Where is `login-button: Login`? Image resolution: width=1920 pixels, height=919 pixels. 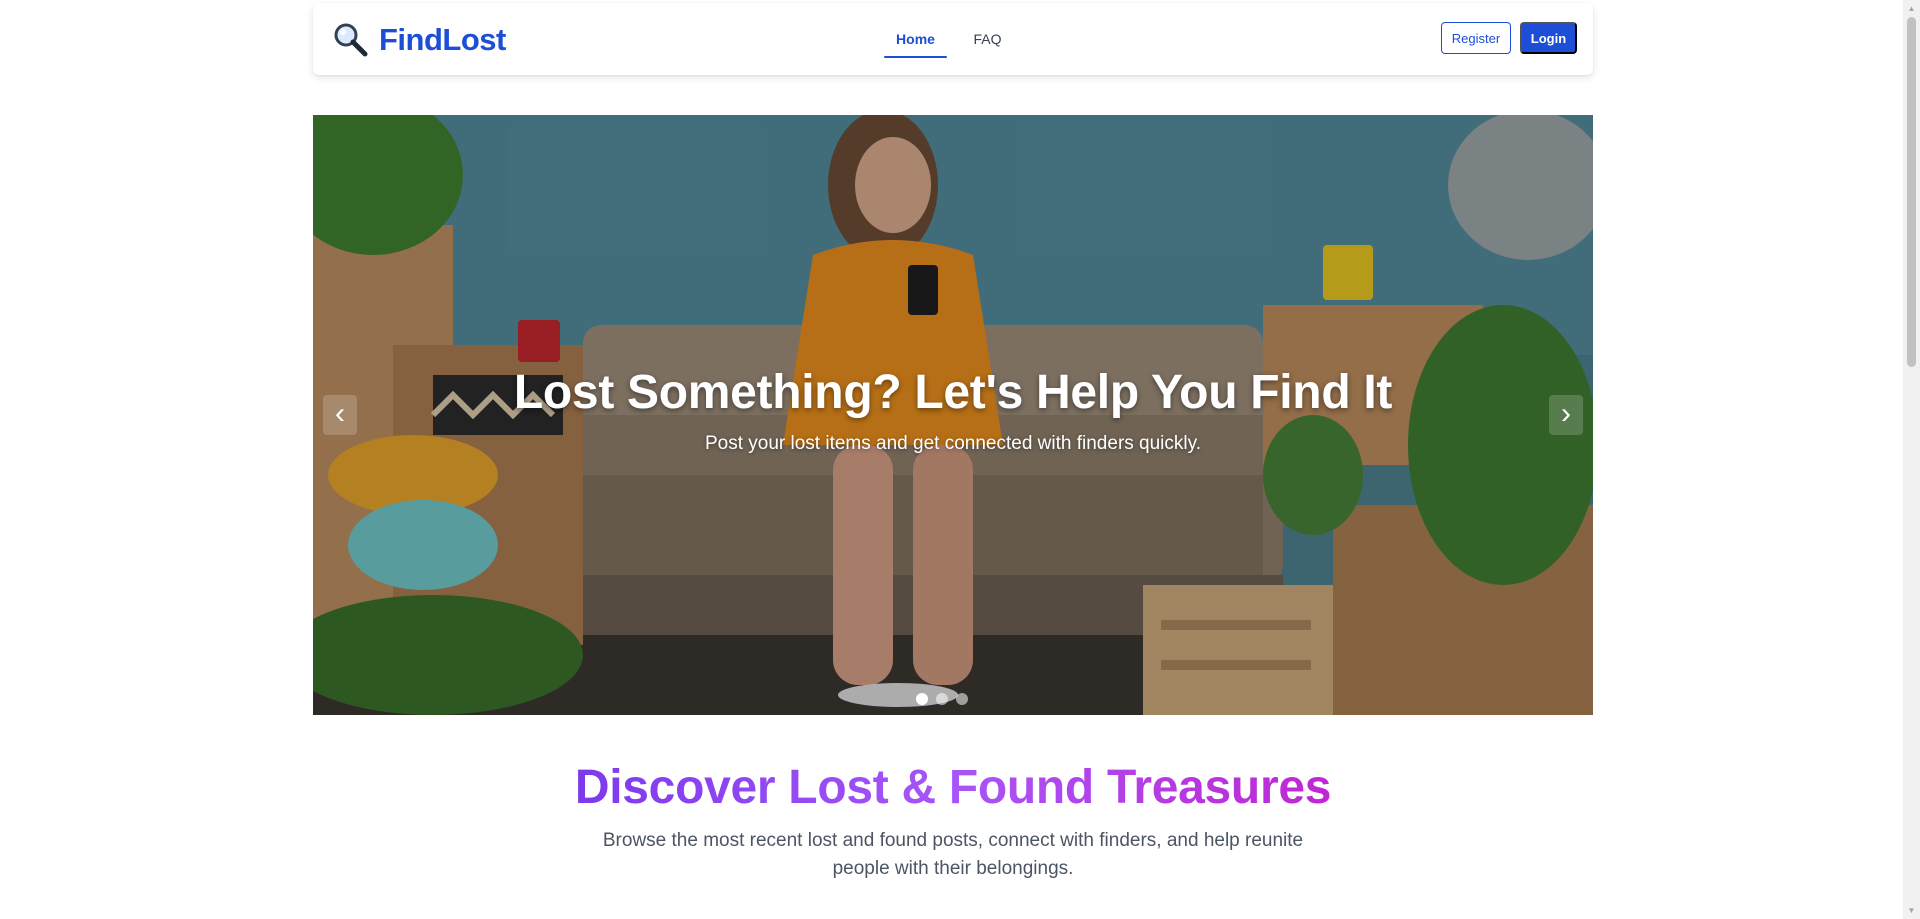 login-button: Login is located at coordinates (1548, 38).